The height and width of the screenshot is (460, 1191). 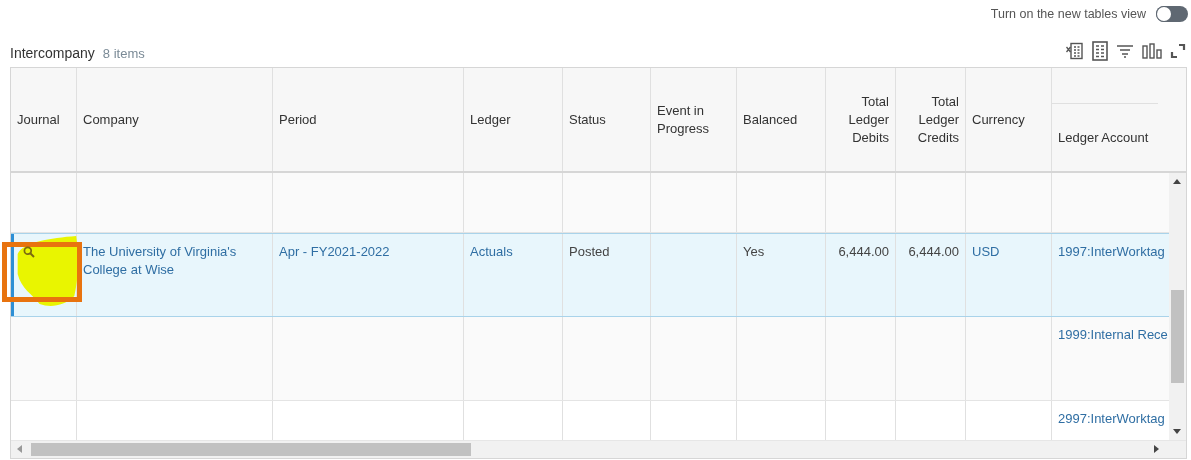 I want to click on search-icon, so click(x=29, y=252).